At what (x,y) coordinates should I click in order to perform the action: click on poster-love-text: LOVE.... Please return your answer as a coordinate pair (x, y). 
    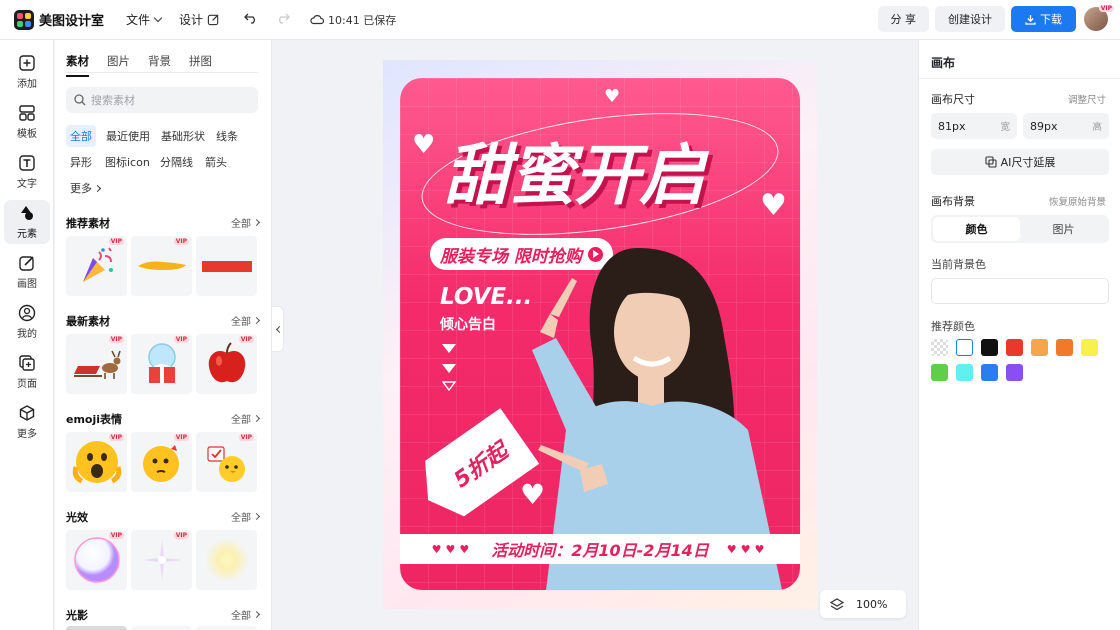
    Looking at the image, I should click on (486, 297).